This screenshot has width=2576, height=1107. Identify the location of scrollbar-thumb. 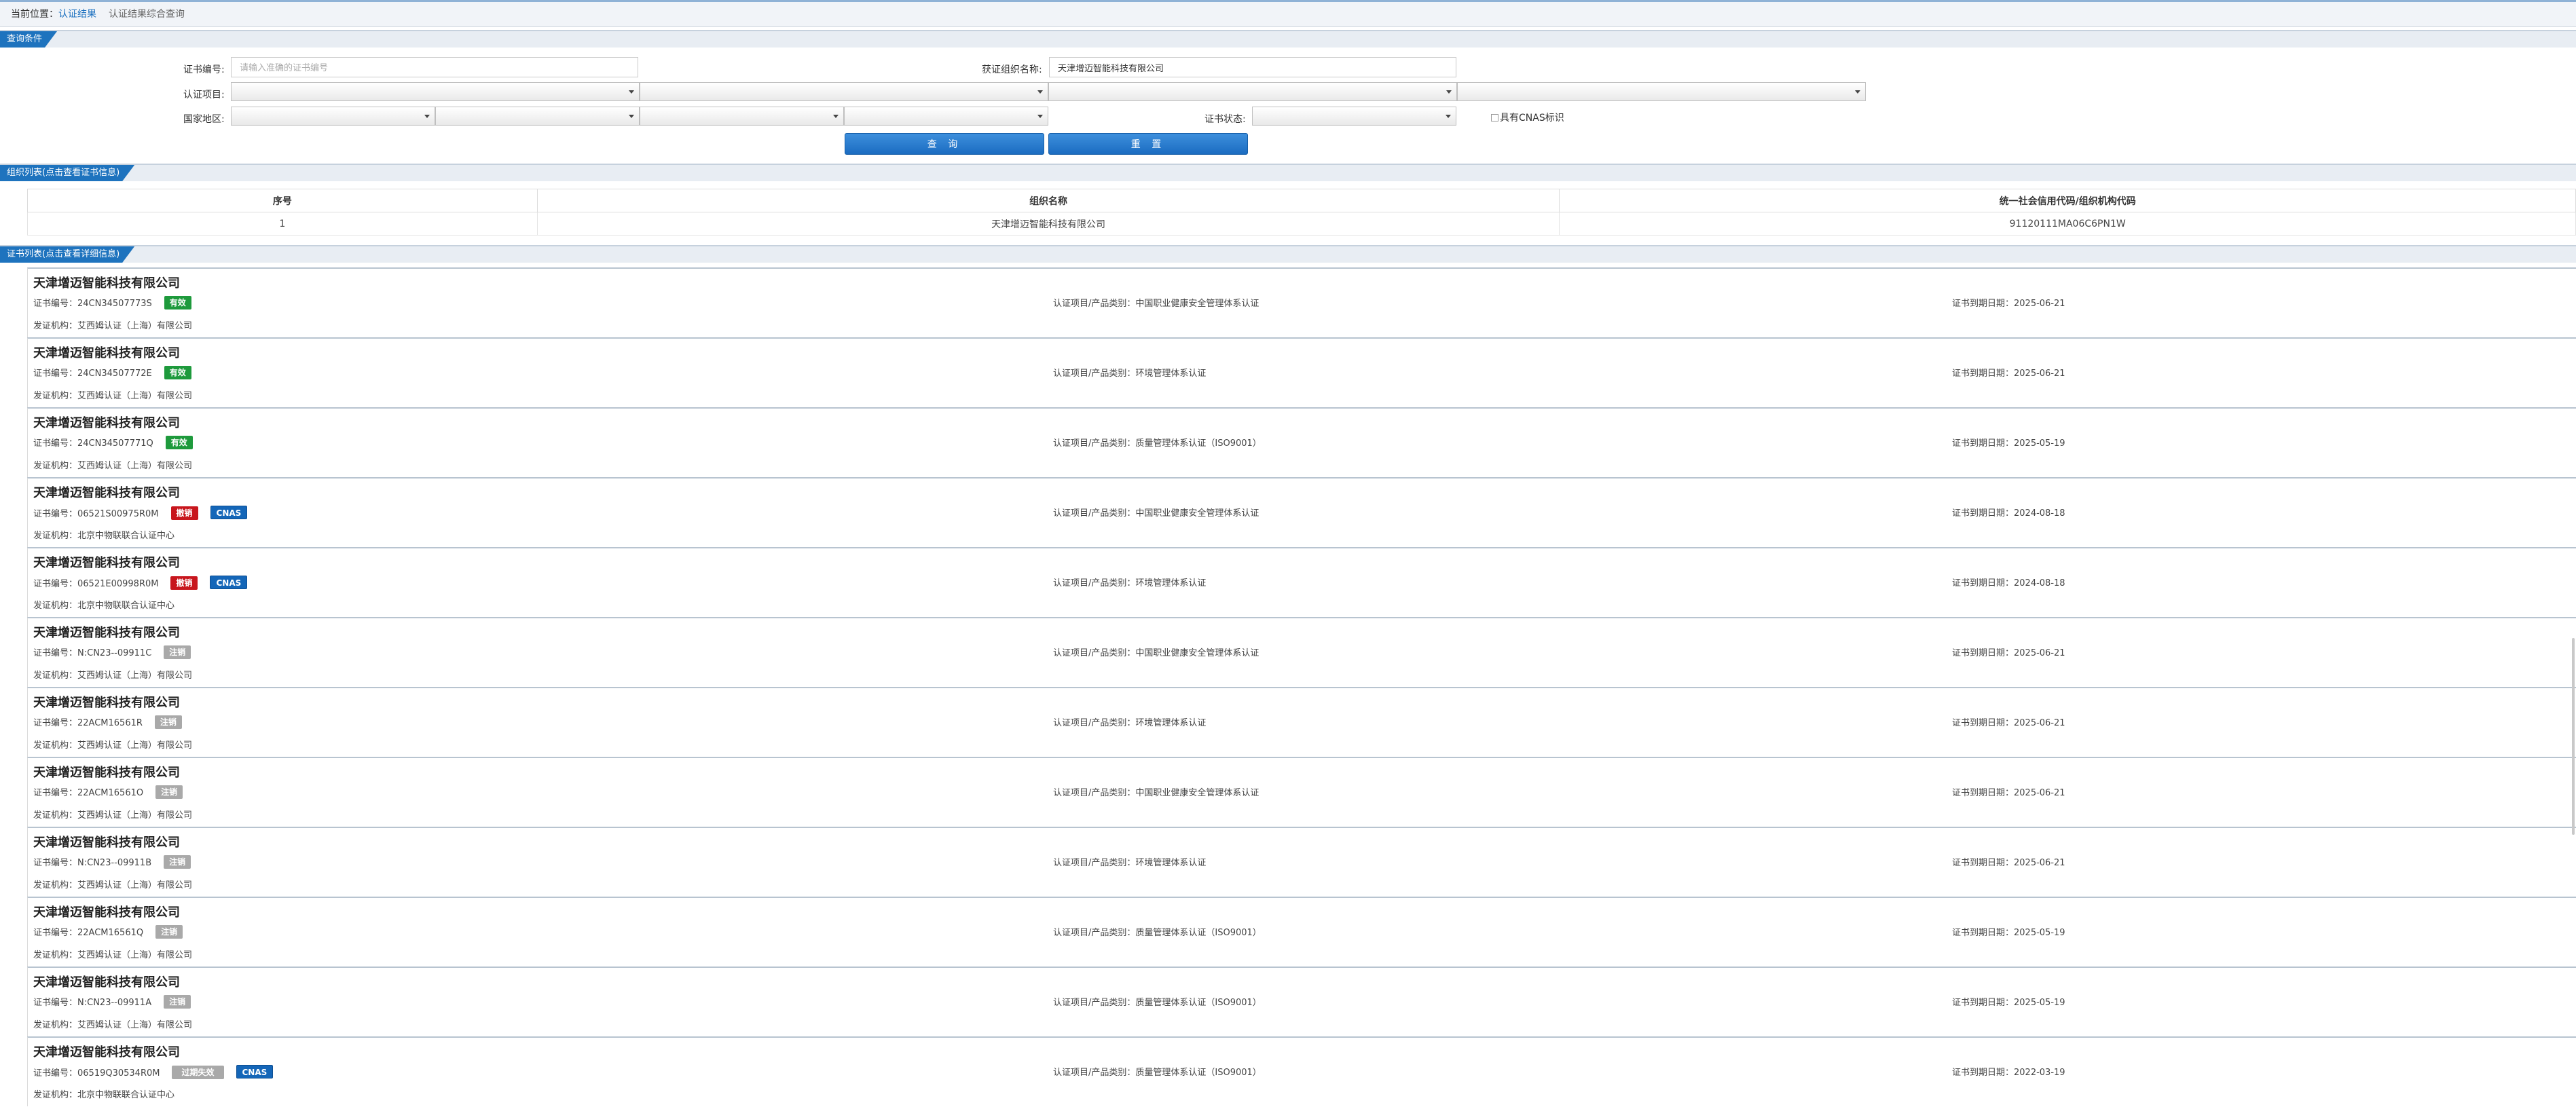
(2573, 736).